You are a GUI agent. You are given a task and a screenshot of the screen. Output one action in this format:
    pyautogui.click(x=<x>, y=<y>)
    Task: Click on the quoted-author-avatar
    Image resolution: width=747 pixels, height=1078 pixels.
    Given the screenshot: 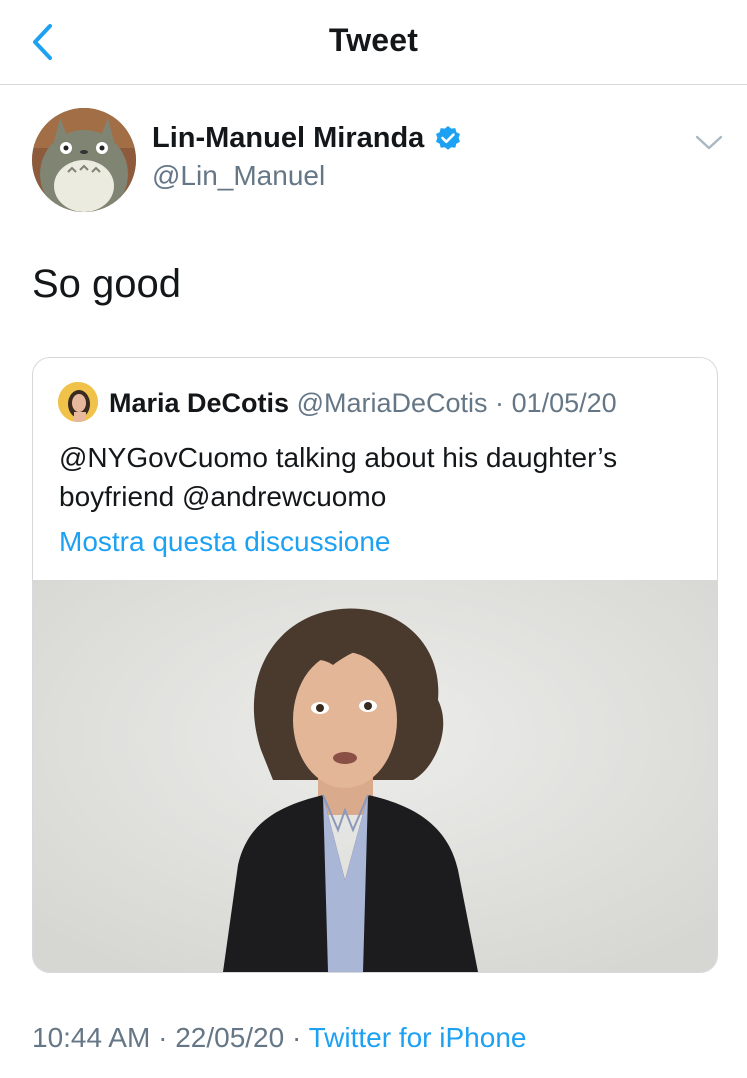 What is the action you would take?
    pyautogui.click(x=78, y=402)
    